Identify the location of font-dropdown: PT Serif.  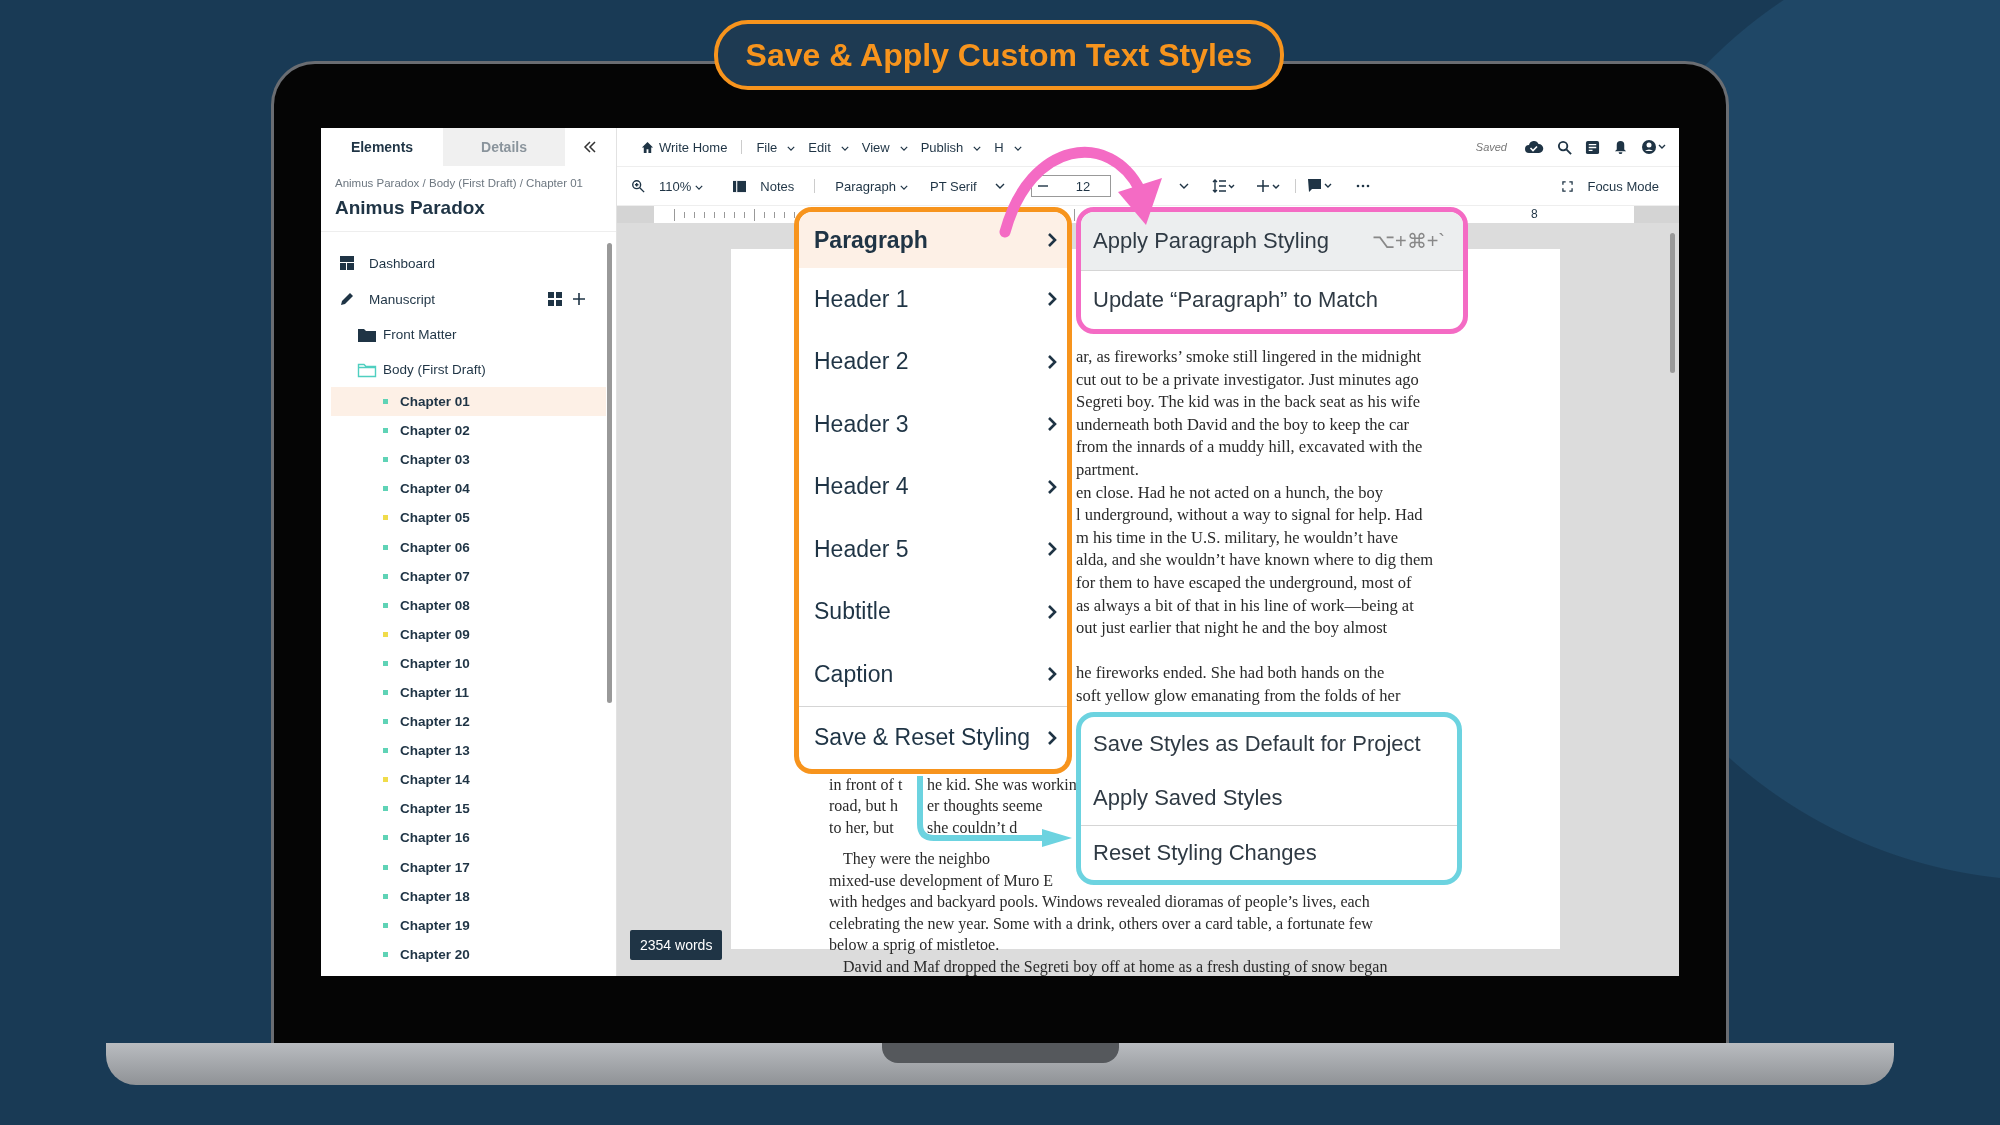
(953, 186).